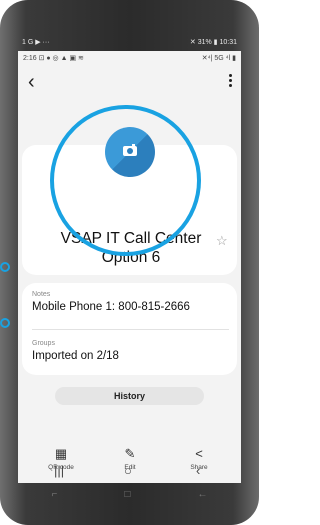 The width and height of the screenshot is (320, 525). I want to click on recent-apps-button: |||, so click(59, 470).